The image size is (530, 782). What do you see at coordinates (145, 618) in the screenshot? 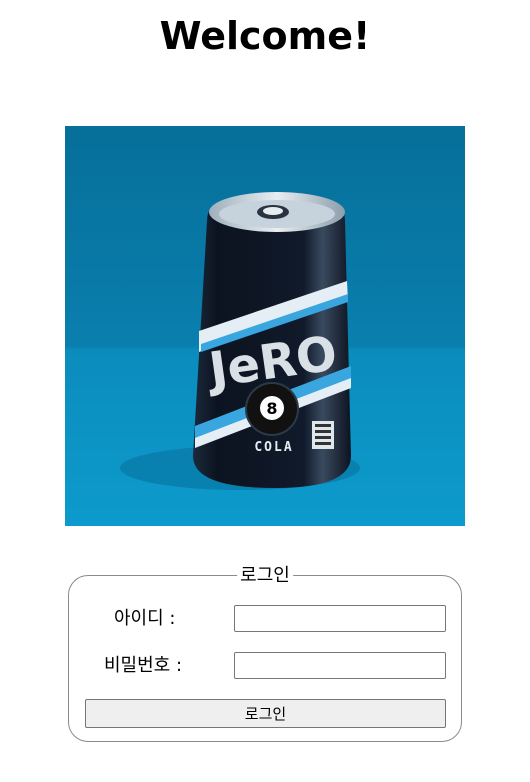
I see `id-label: 아이디 :` at bounding box center [145, 618].